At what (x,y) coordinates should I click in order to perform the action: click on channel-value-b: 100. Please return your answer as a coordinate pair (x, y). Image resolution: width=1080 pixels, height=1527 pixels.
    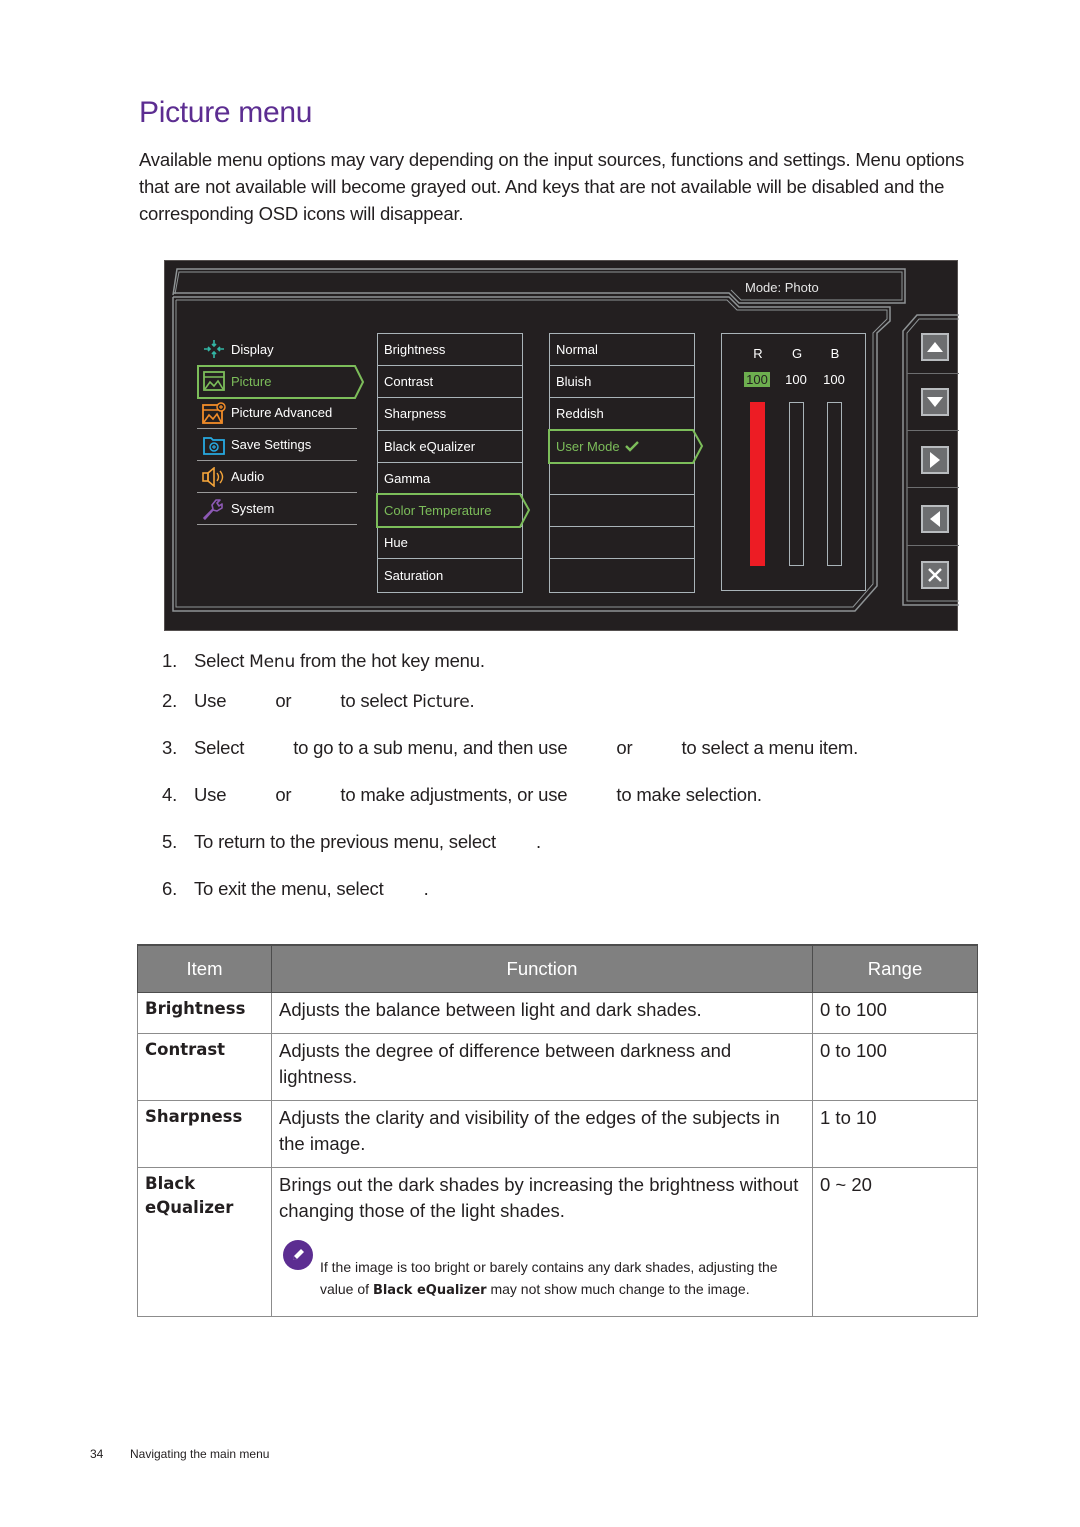
    Looking at the image, I should click on (834, 379).